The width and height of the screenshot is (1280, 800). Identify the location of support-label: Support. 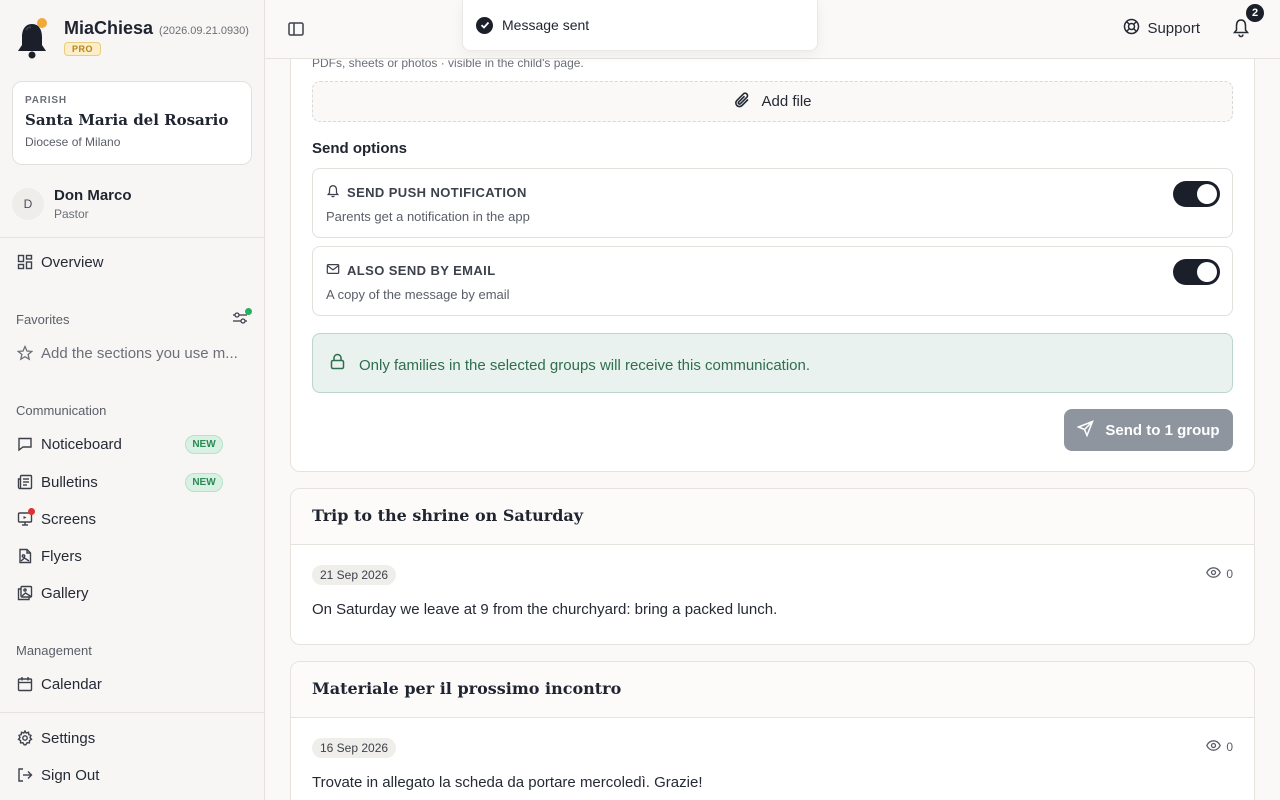
(1173, 28).